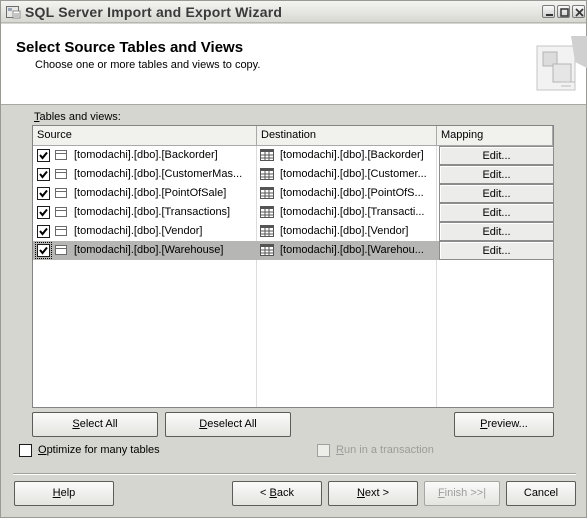 The width and height of the screenshot is (587, 518). What do you see at coordinates (373, 493) in the screenshot?
I see `next-button: Next >` at bounding box center [373, 493].